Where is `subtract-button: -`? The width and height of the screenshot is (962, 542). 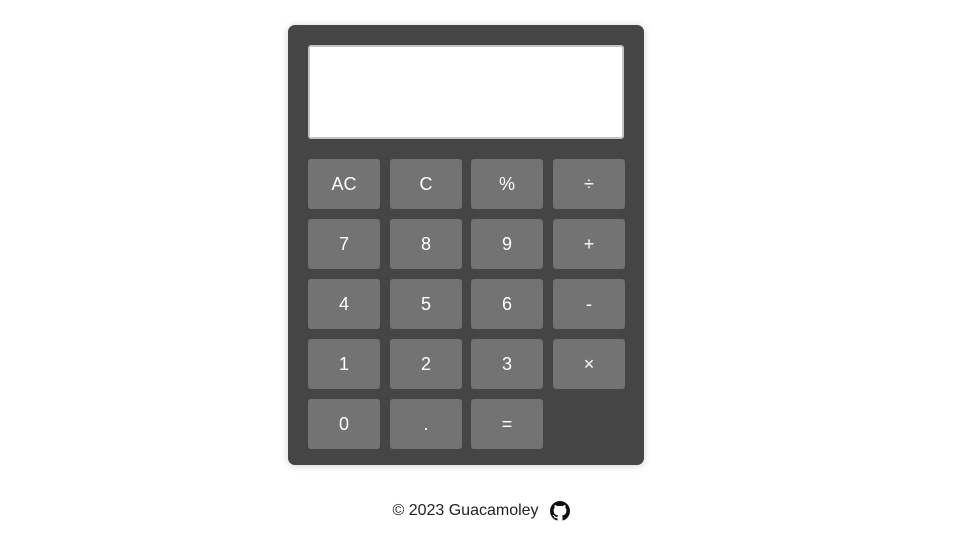
subtract-button: - is located at coordinates (589, 304).